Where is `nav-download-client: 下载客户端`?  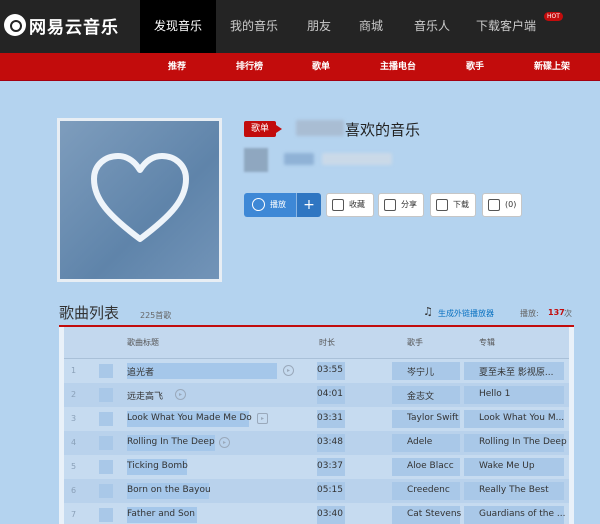
nav-download-client: 下载客户端 is located at coordinates (506, 26).